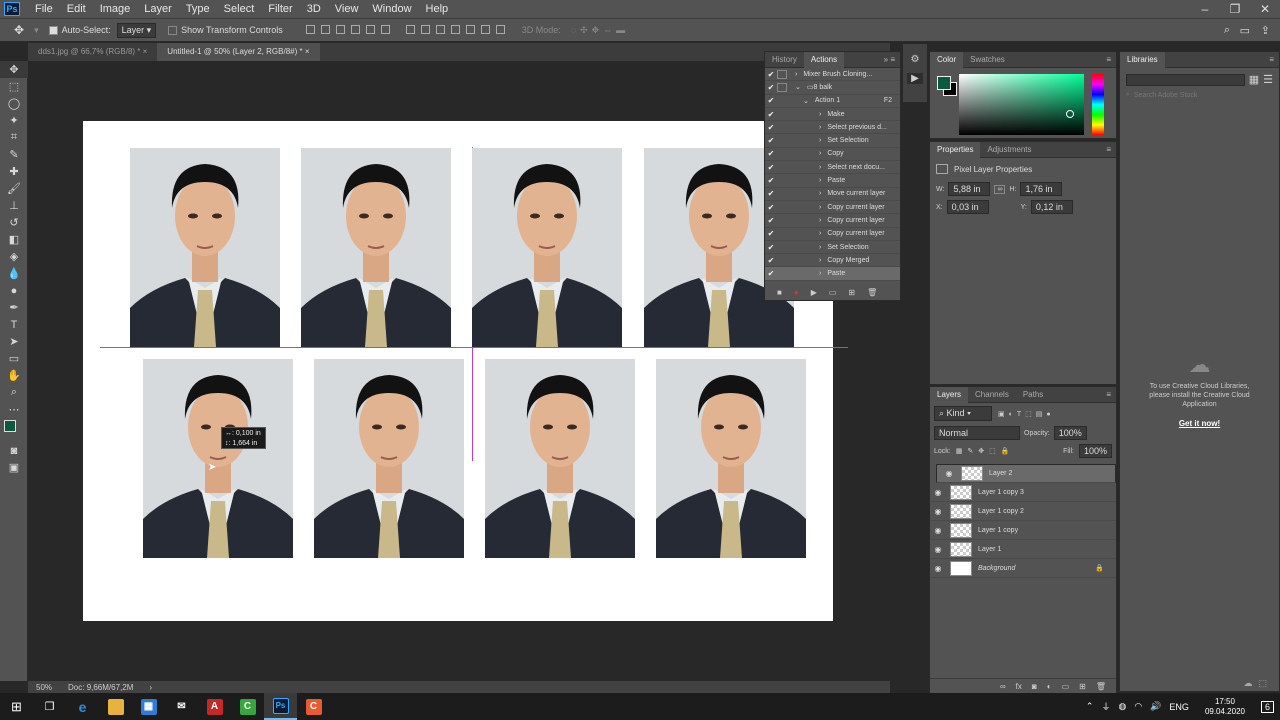  Describe the element at coordinates (1001, 492) in the screenshot. I see `layer-name: Layer 1 copy 3` at that location.